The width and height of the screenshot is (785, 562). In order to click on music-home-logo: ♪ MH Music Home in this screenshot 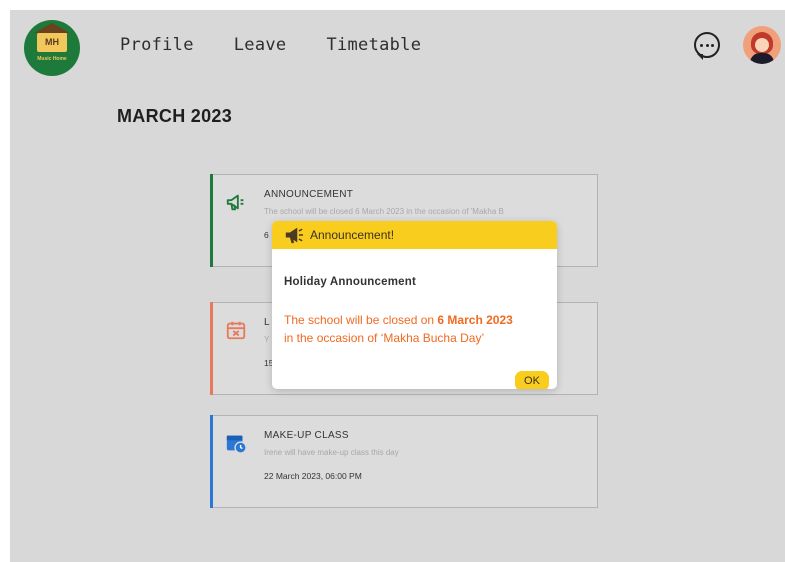, I will do `click(52, 48)`.